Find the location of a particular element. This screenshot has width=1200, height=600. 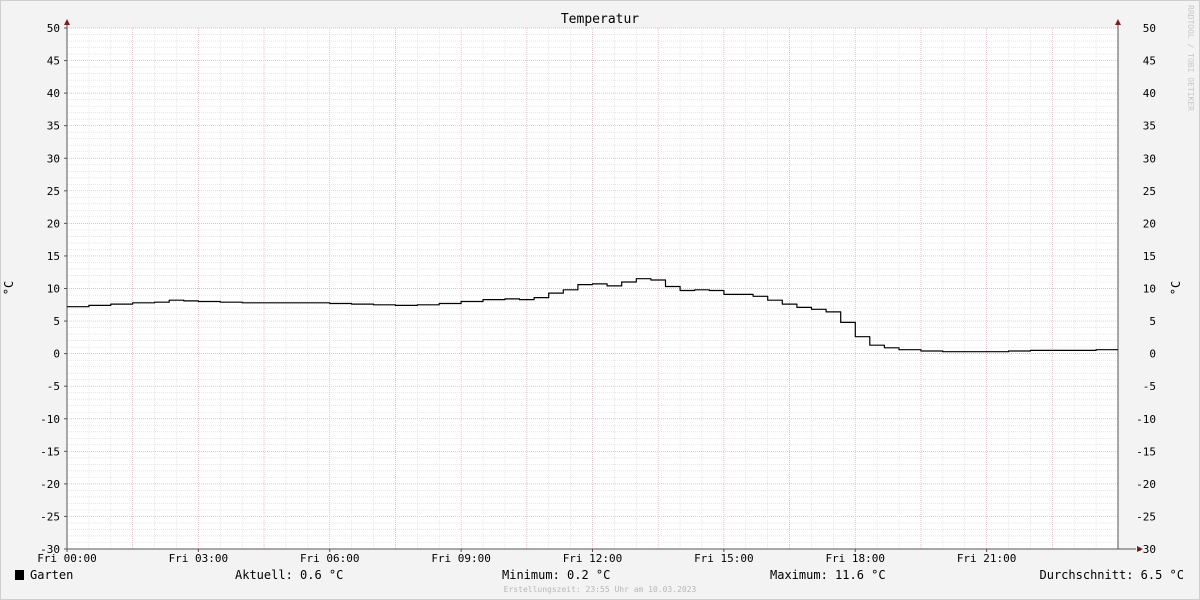

y-tick-label-right: -10 is located at coordinates (1146, 419).